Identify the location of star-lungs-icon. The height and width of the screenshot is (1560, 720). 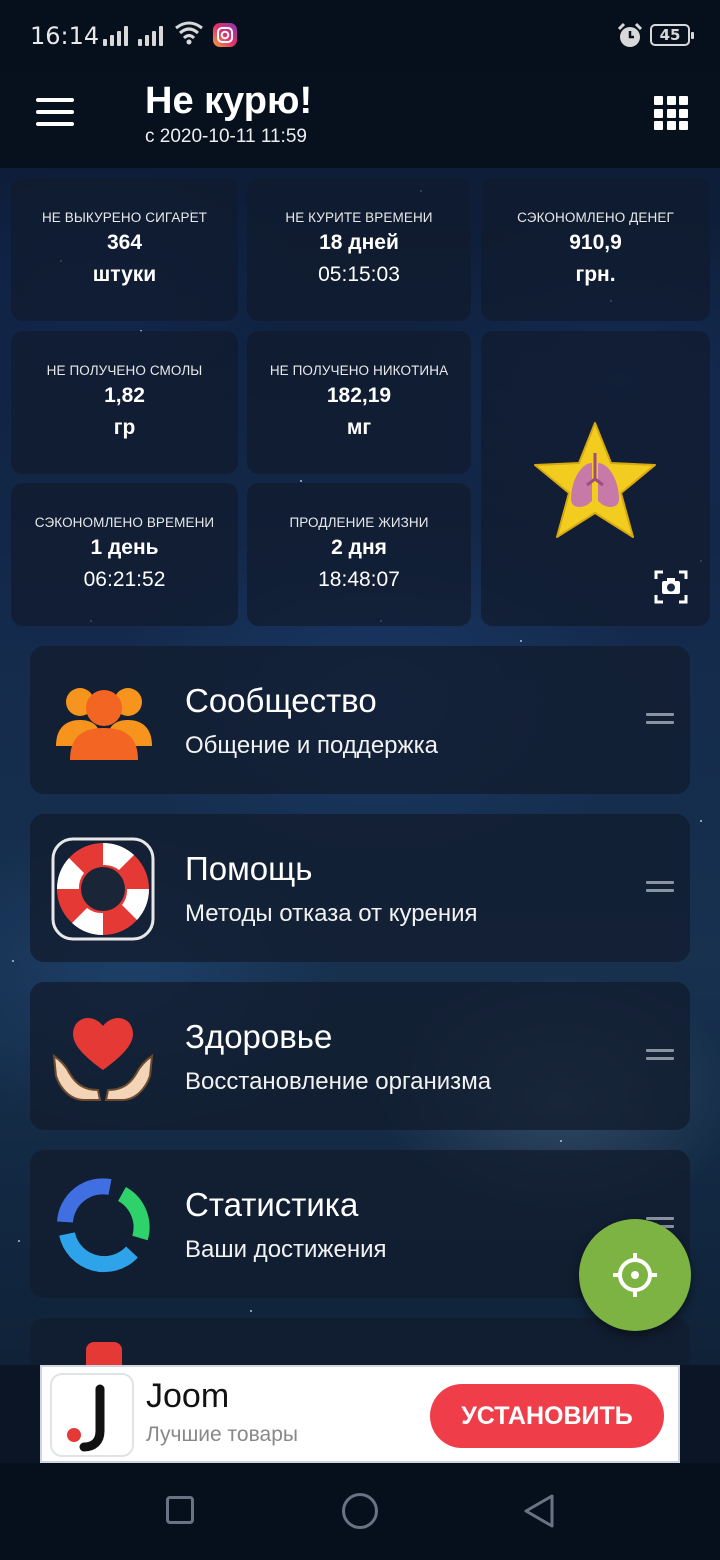
(595, 480).